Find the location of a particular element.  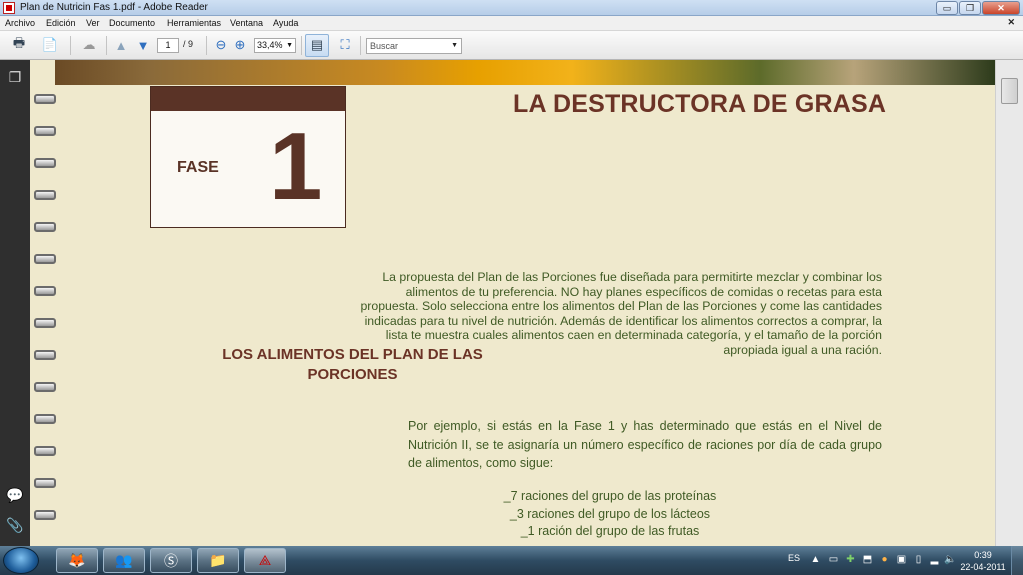

navigation-pane: ❐ 💬 📎 is located at coordinates (15, 303).